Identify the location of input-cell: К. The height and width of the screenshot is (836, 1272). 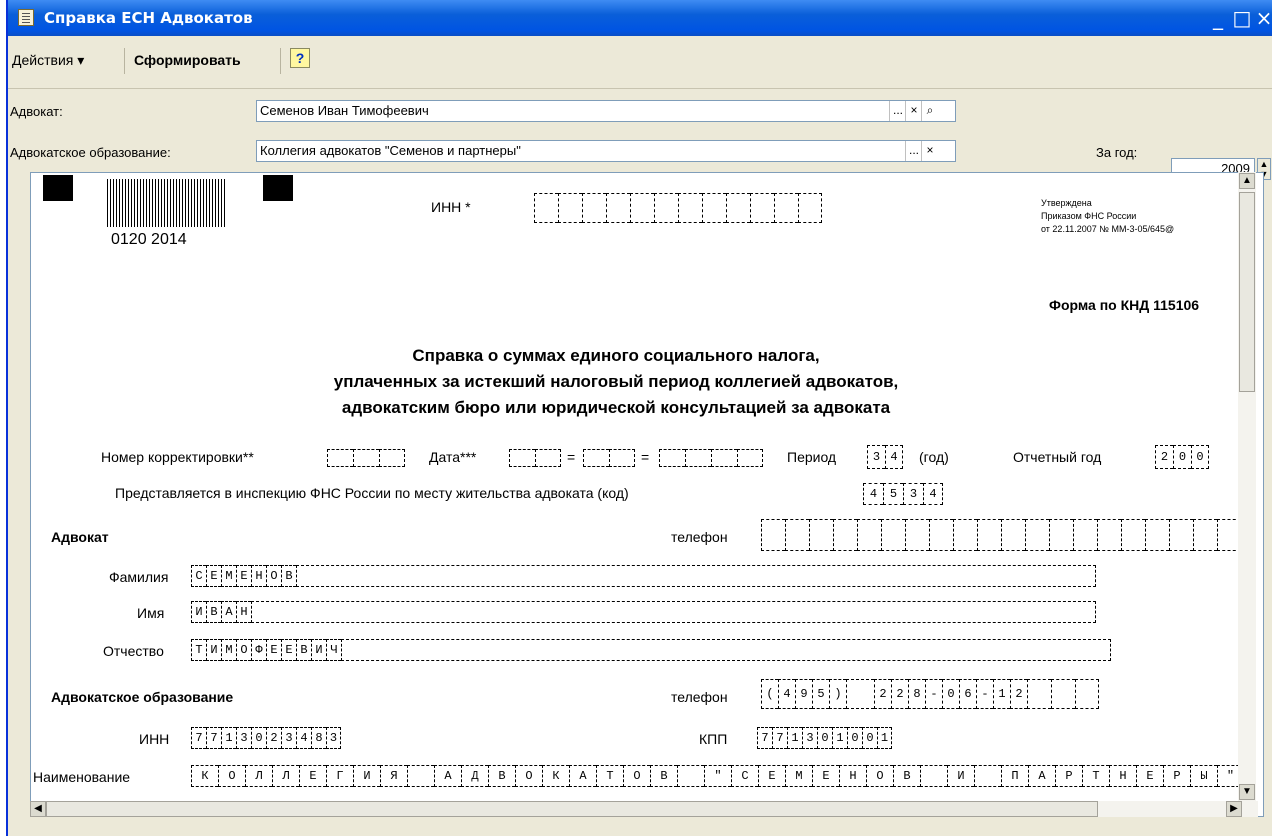
(204, 776).